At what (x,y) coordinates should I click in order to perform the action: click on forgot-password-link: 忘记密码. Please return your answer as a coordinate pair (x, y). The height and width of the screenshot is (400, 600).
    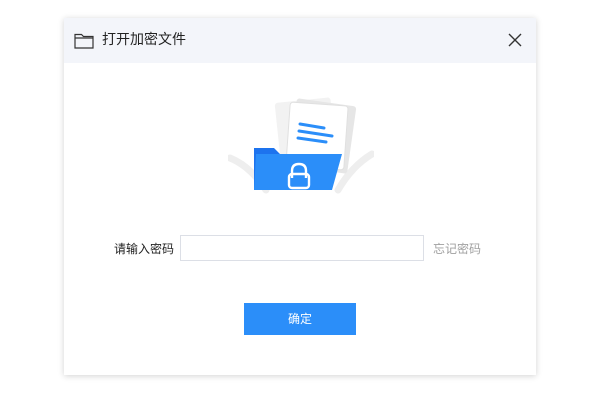
    Looking at the image, I should click on (457, 249).